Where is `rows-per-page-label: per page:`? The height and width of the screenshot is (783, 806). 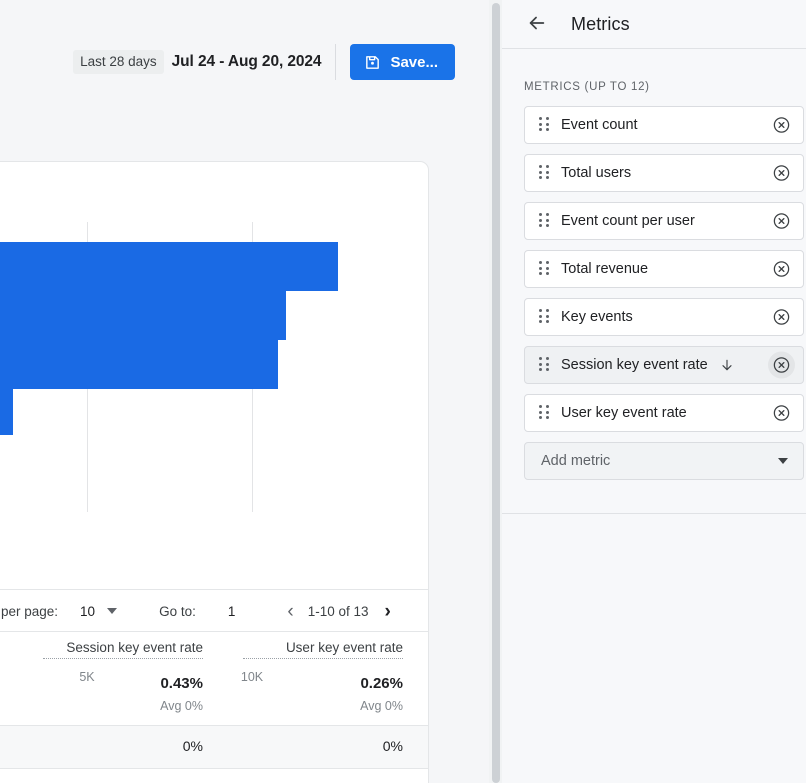
rows-per-page-label: per page: is located at coordinates (30, 611).